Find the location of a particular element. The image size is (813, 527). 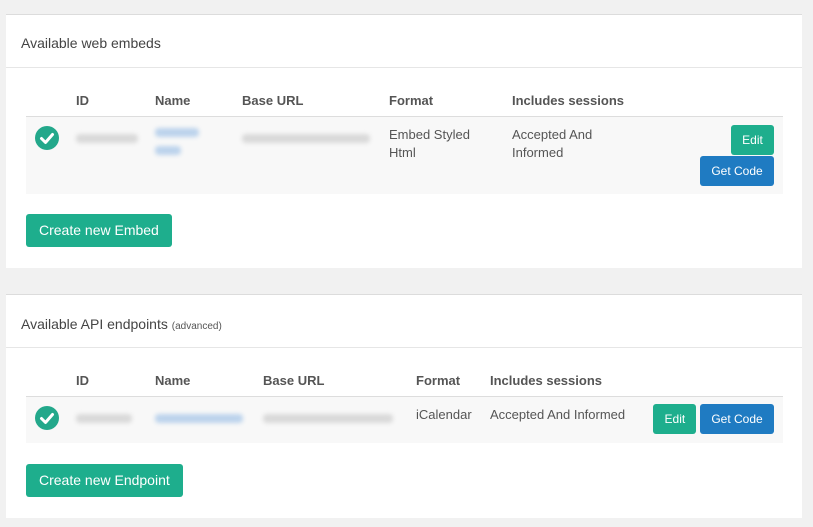

api-endpoints-title-text: Available API endpoints is located at coordinates (94, 324).